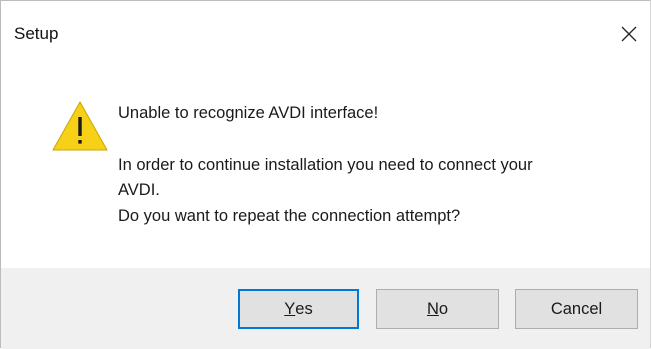 The width and height of the screenshot is (652, 349). I want to click on cancel-button: Cancel, so click(576, 309).